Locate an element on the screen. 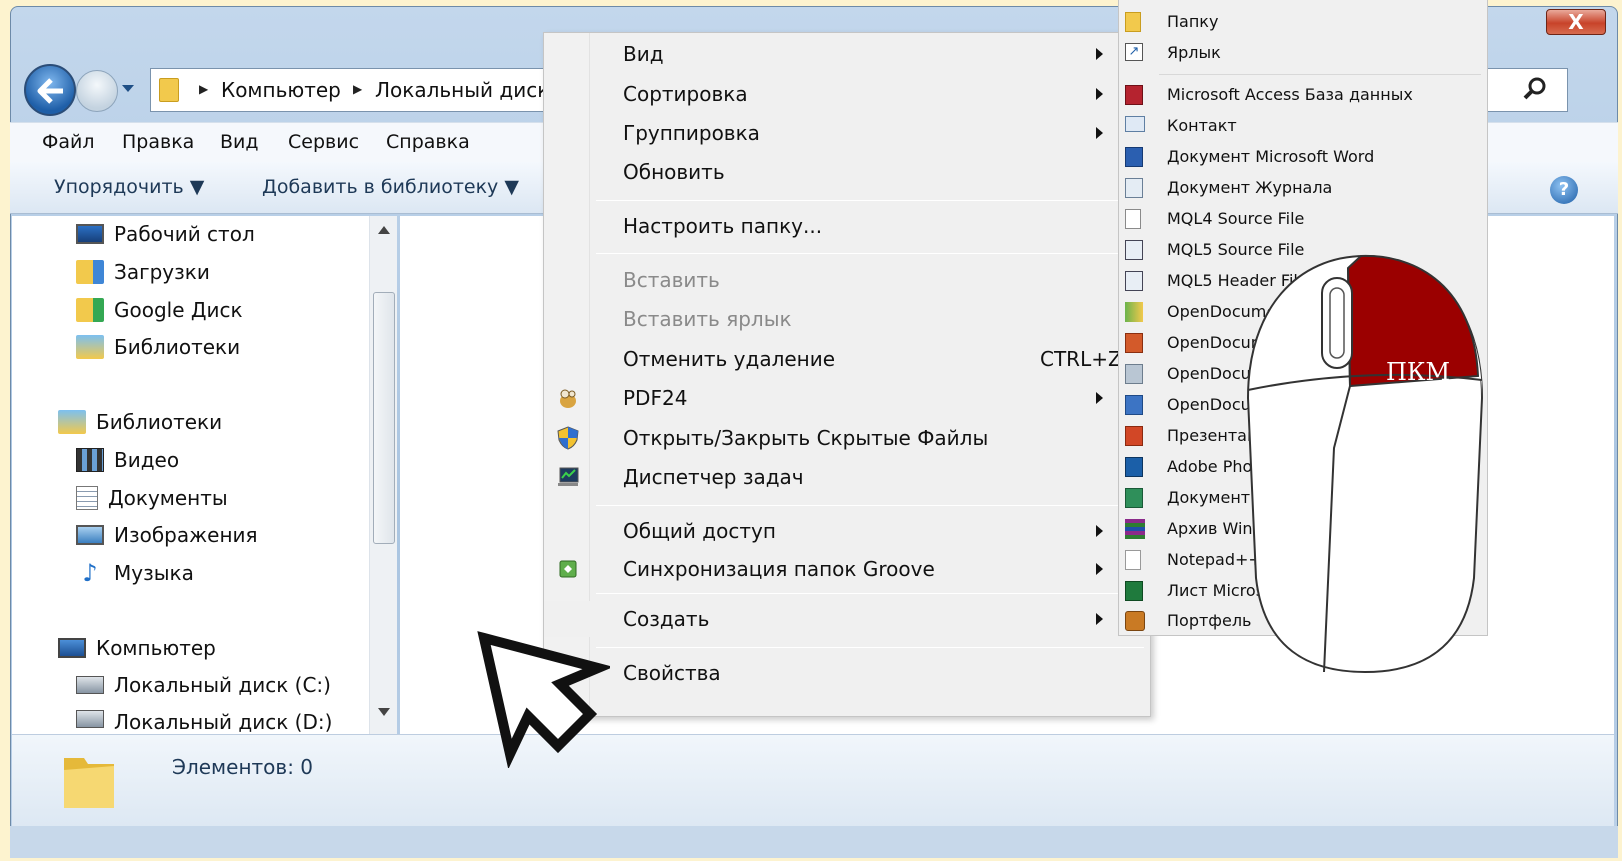 The image size is (1622, 861). ctx-item-undo-delete: Отменить удаление CTRL+Z is located at coordinates (847, 359).